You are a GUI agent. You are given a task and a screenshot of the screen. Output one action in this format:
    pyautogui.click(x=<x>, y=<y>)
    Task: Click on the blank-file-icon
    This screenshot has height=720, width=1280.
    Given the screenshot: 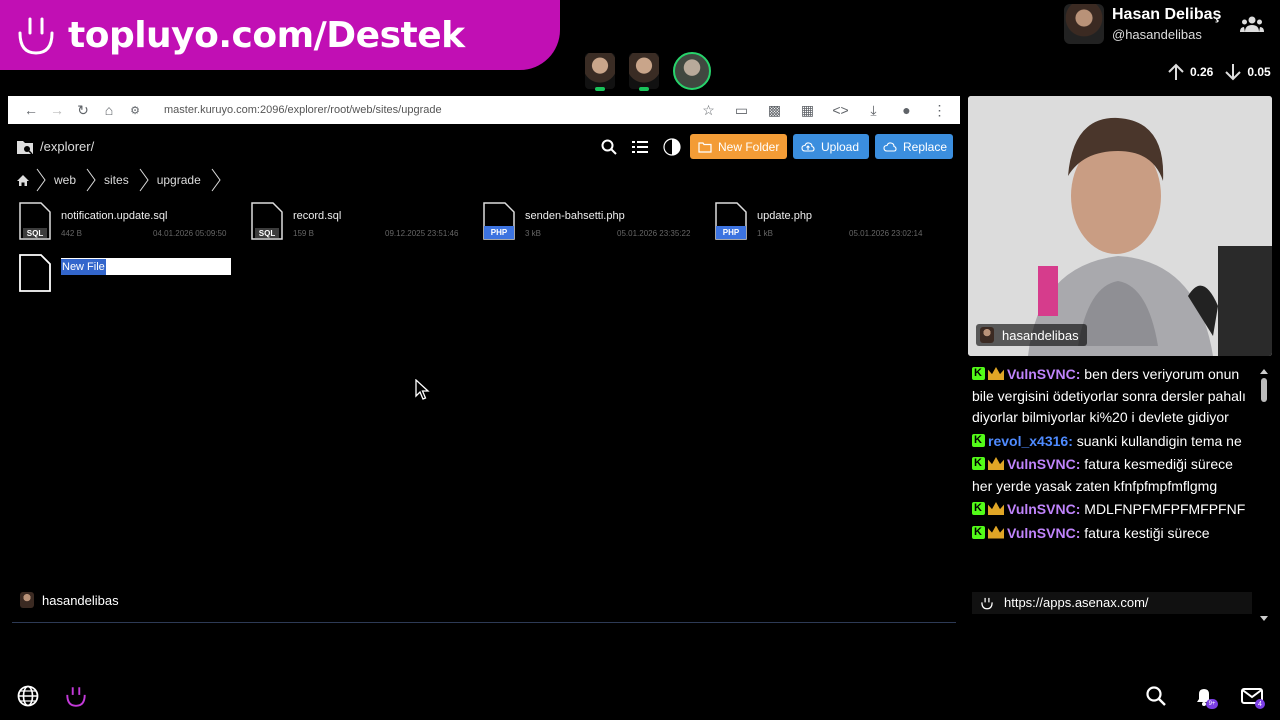 What is the action you would take?
    pyautogui.click(x=35, y=273)
    